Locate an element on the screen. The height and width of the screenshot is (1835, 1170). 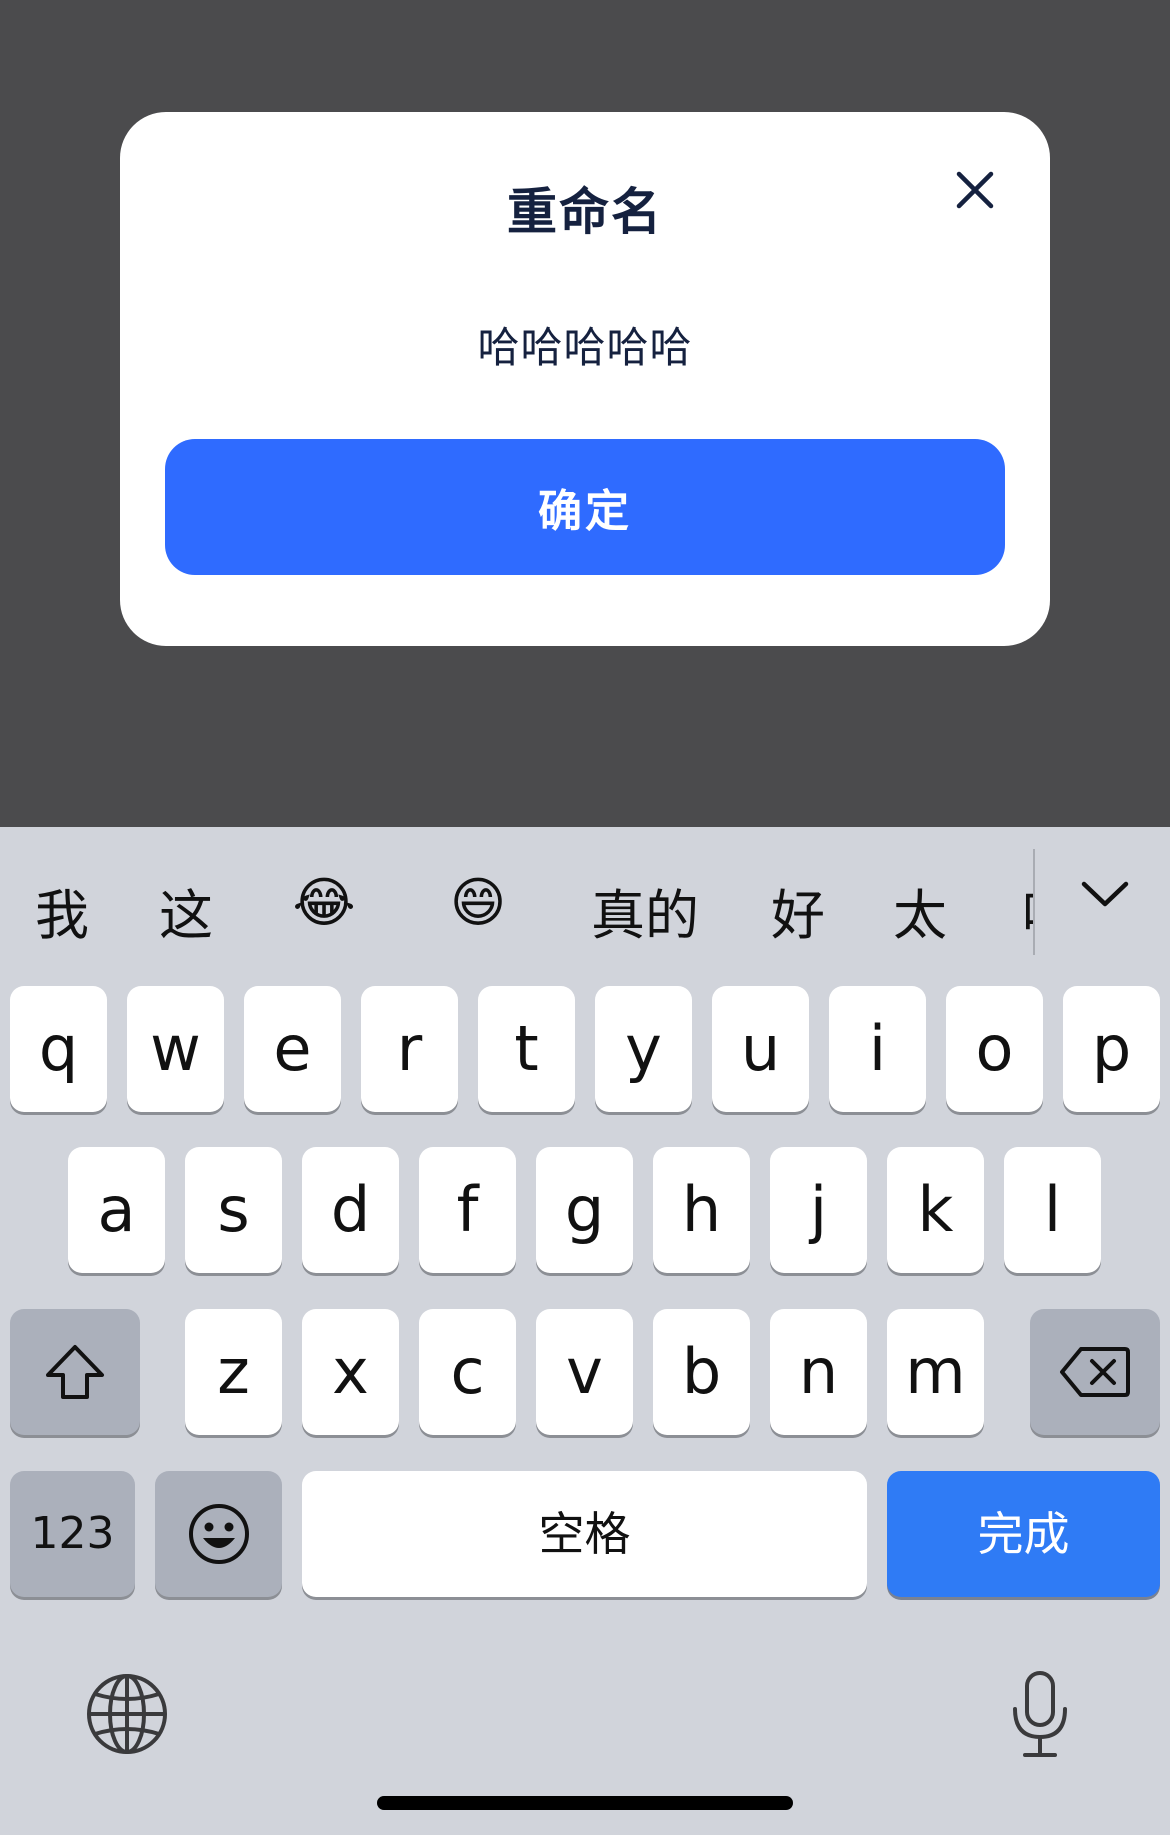
key-x: x is located at coordinates (350, 1372).